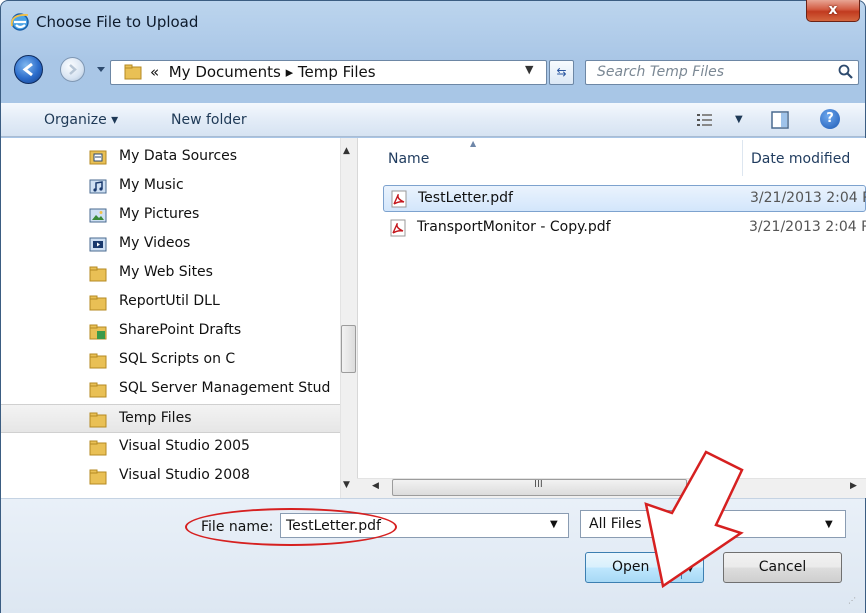  What do you see at coordinates (177, 359) in the screenshot?
I see `tree-item-label: SQL Scripts on C` at bounding box center [177, 359].